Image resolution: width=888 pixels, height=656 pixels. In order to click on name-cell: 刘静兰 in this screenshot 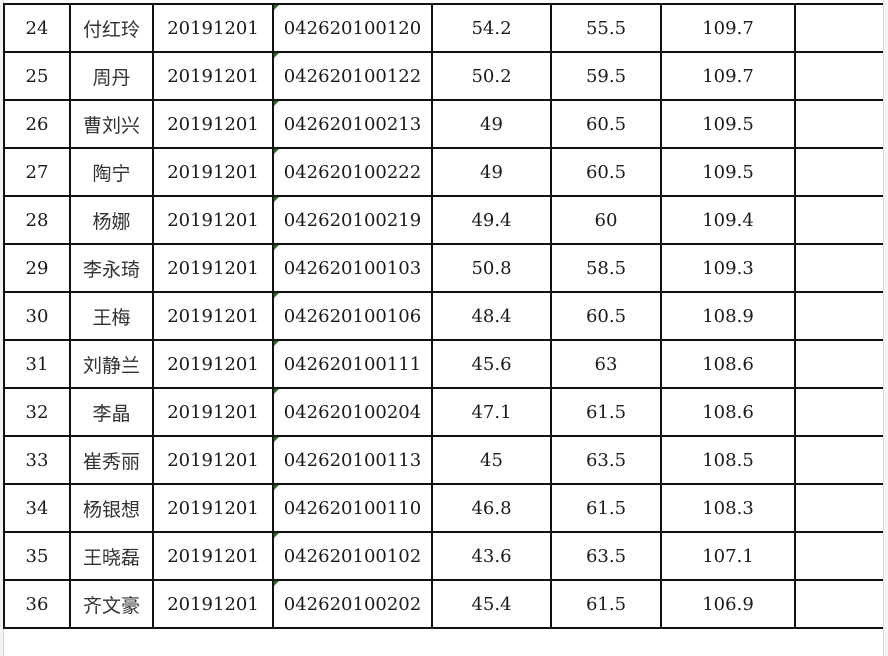, I will do `click(111, 364)`.